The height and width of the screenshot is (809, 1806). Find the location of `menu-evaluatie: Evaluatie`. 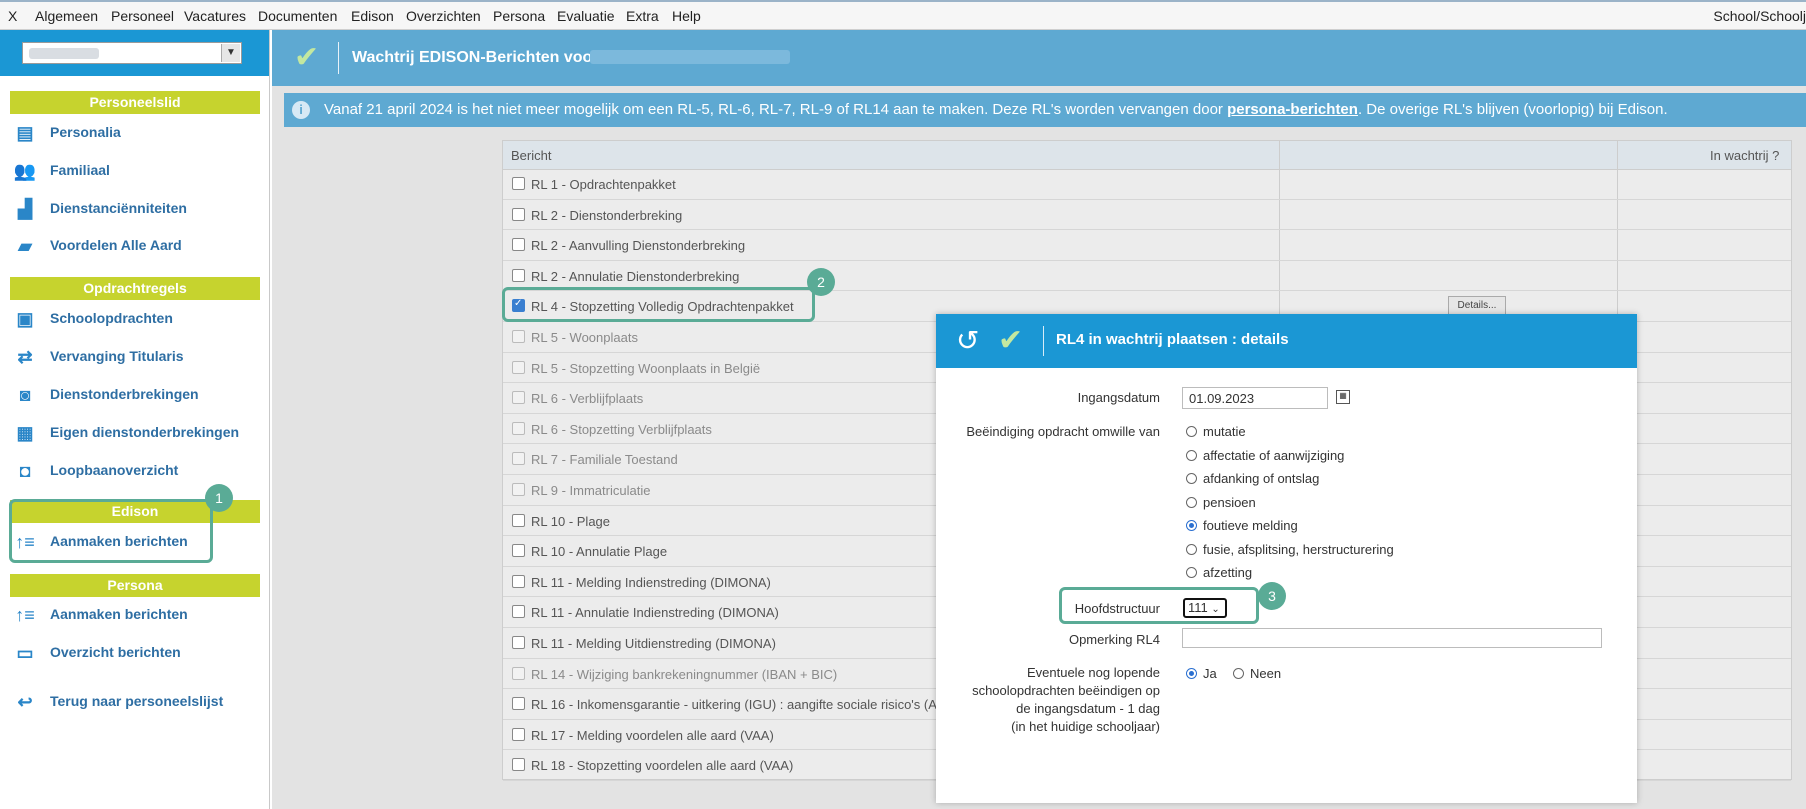

menu-evaluatie: Evaluatie is located at coordinates (586, 16).